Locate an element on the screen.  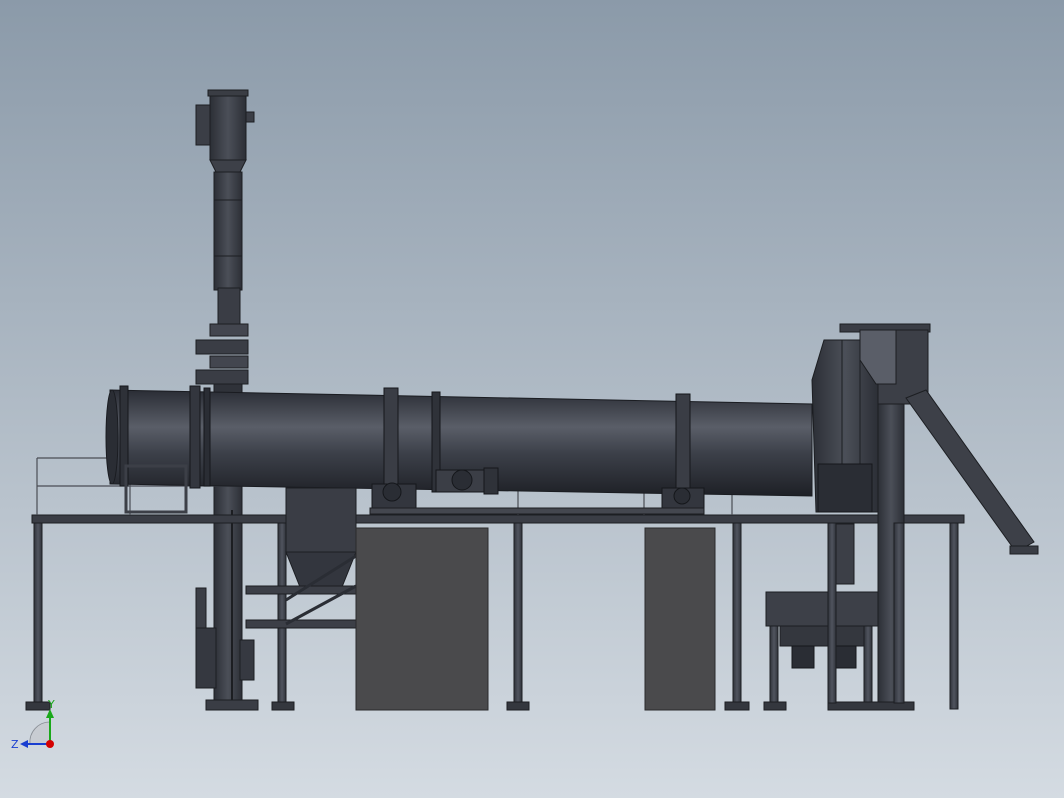
z-axis-label: Z is located at coordinates (15, 744).